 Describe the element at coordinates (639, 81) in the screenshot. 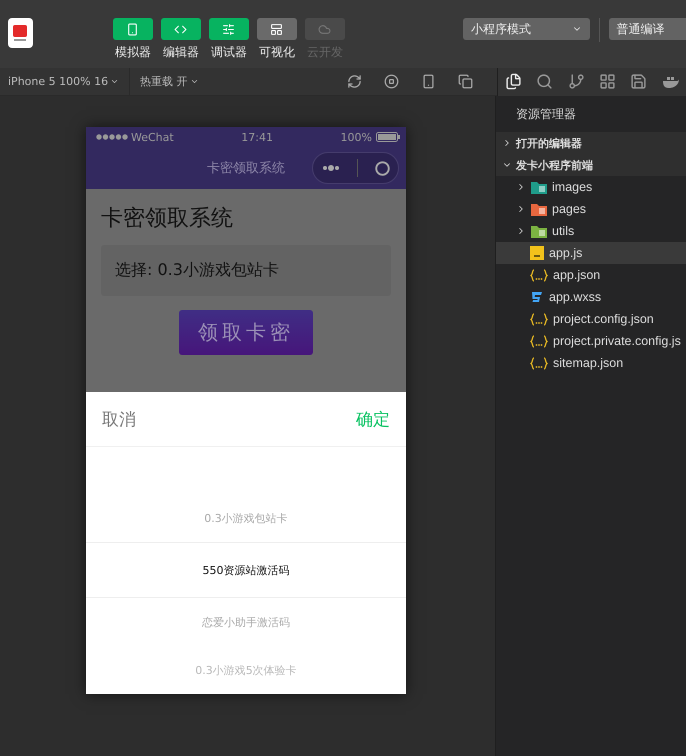

I see `save-icon` at that location.